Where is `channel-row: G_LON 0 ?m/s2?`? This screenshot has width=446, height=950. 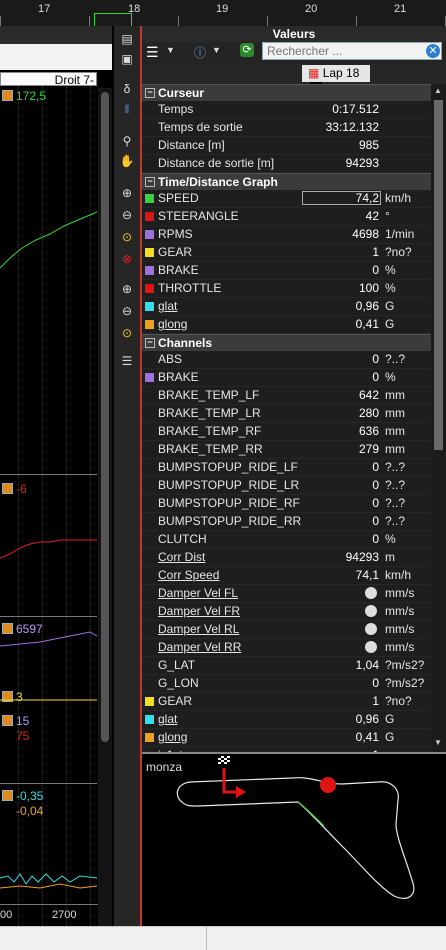
channel-row: G_LON 0 ?m/s2? is located at coordinates (286, 684).